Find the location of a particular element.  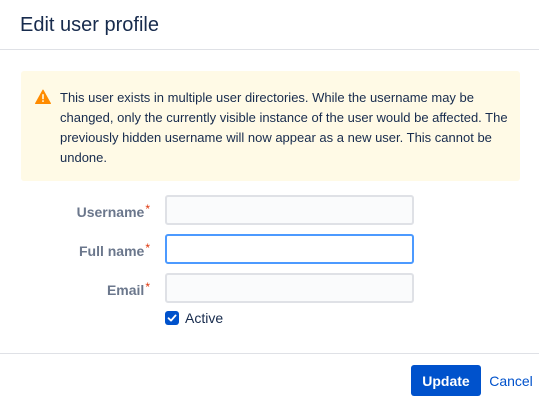

email-row: Email* is located at coordinates (269, 288).